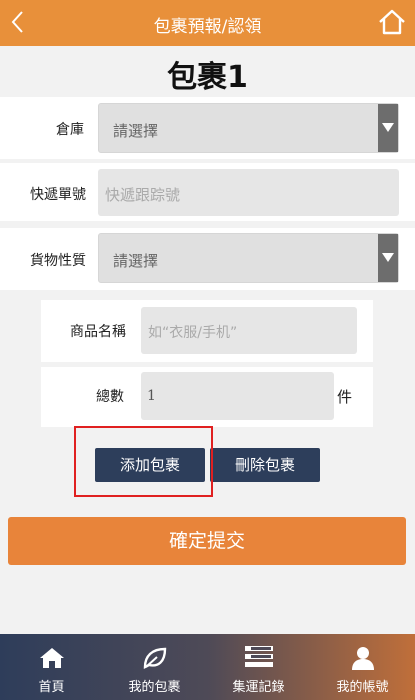 This screenshot has width=415, height=700. I want to click on tab-my-account: 我的帳號, so click(362, 667).